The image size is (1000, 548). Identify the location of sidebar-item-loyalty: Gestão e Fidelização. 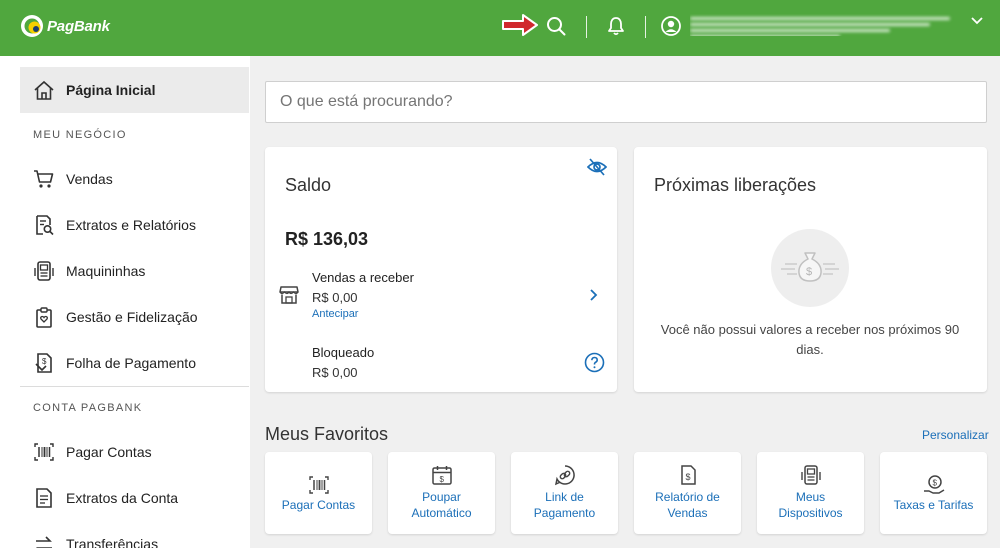
(134, 317).